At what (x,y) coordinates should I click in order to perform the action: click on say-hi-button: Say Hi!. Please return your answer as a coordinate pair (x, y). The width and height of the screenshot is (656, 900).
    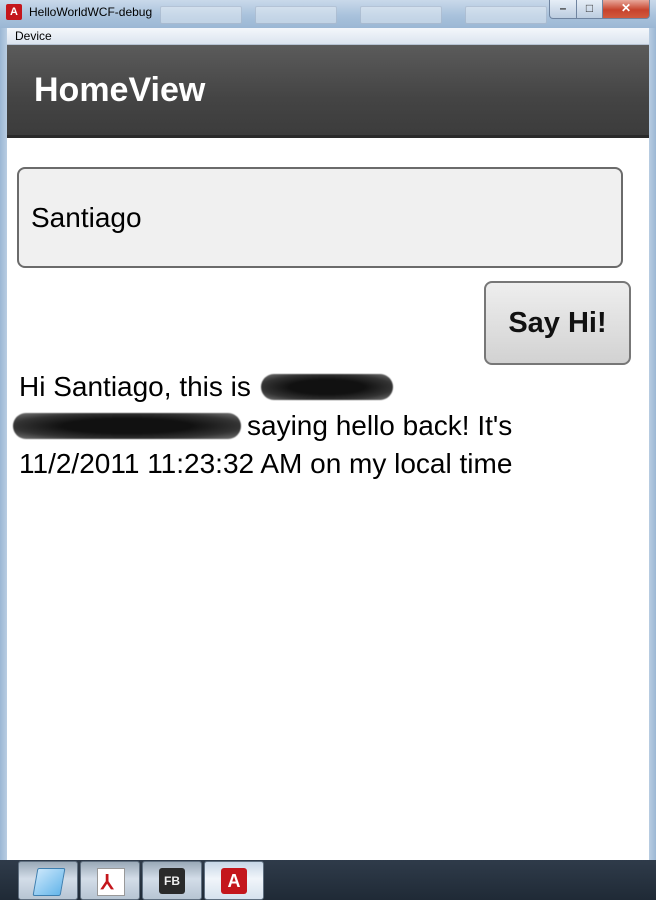
    Looking at the image, I should click on (557, 323).